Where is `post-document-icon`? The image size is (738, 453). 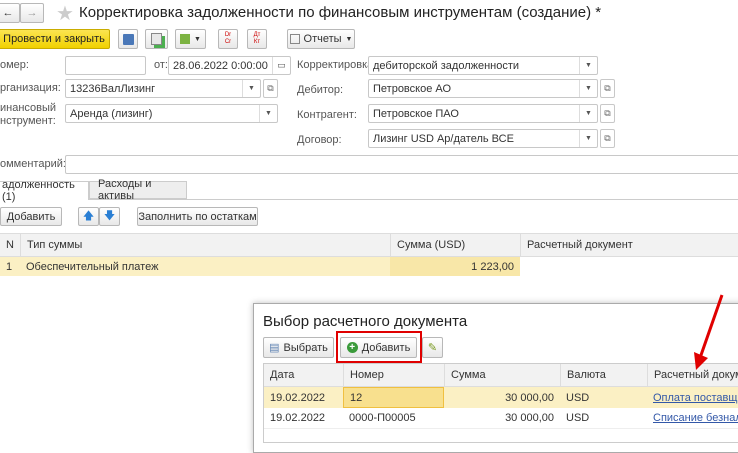
post-document-icon is located at coordinates (156, 39).